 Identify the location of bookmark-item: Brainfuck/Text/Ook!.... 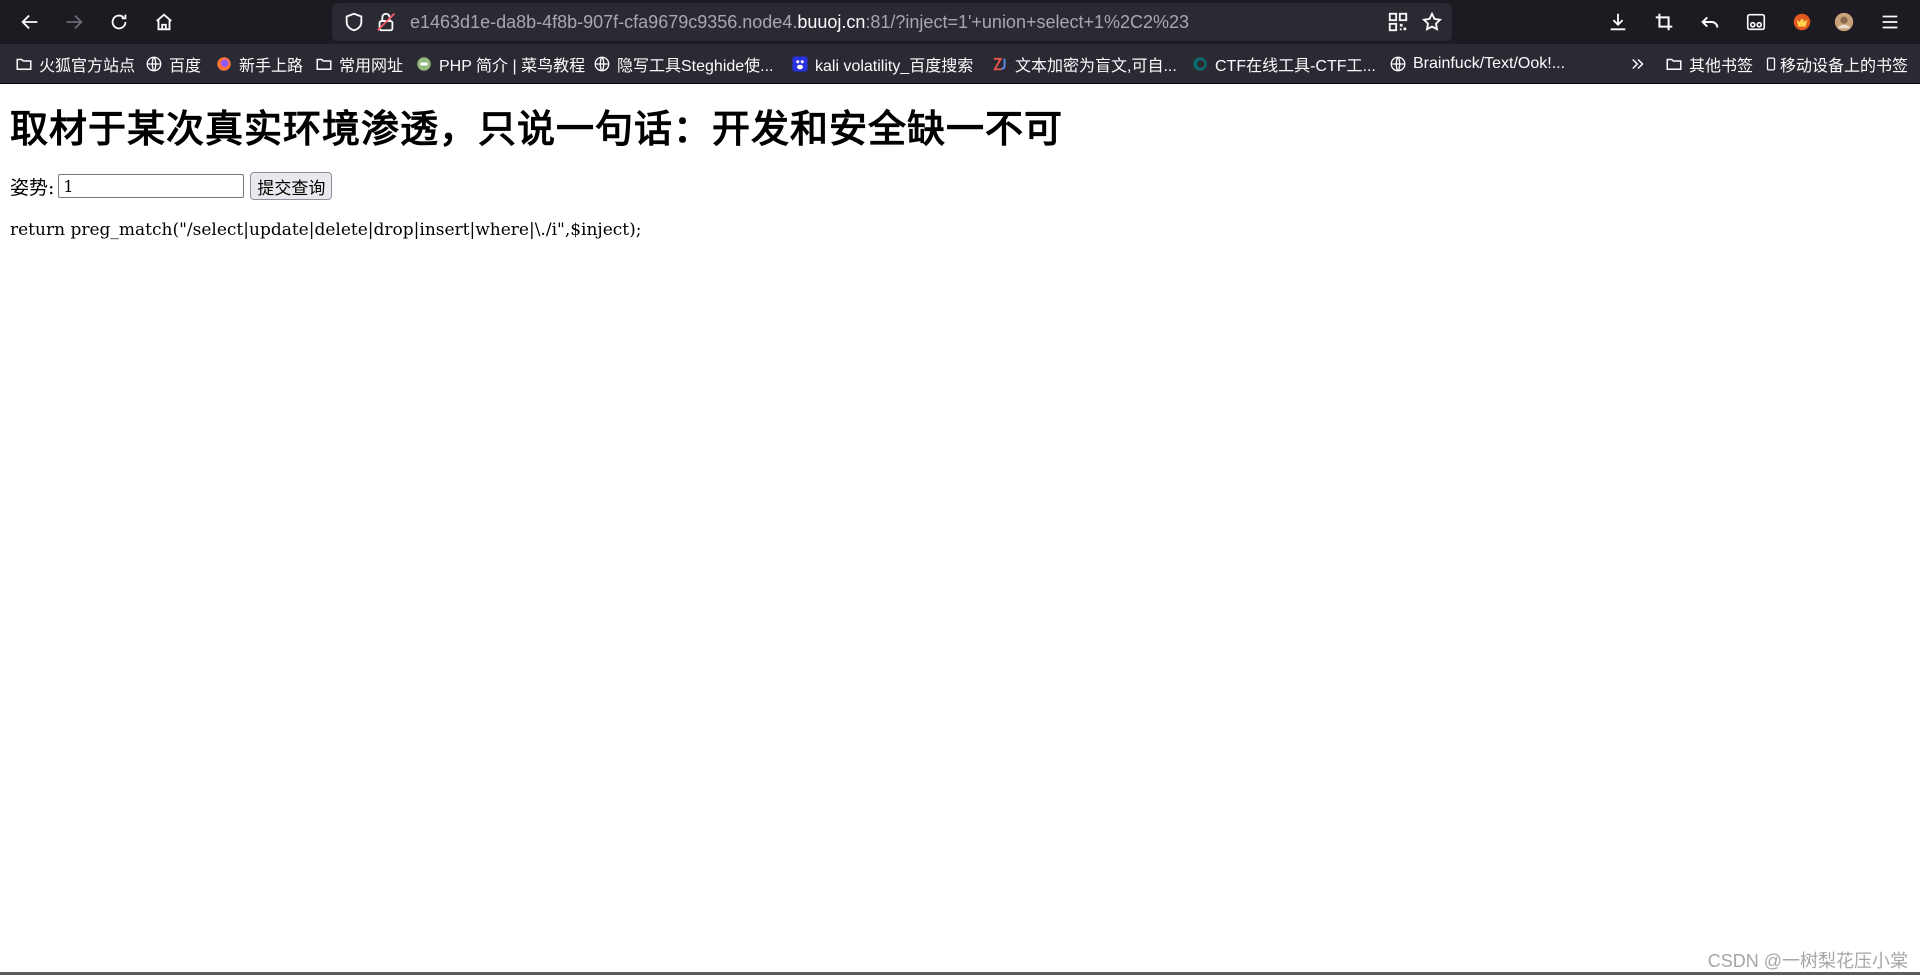
(1476, 64).